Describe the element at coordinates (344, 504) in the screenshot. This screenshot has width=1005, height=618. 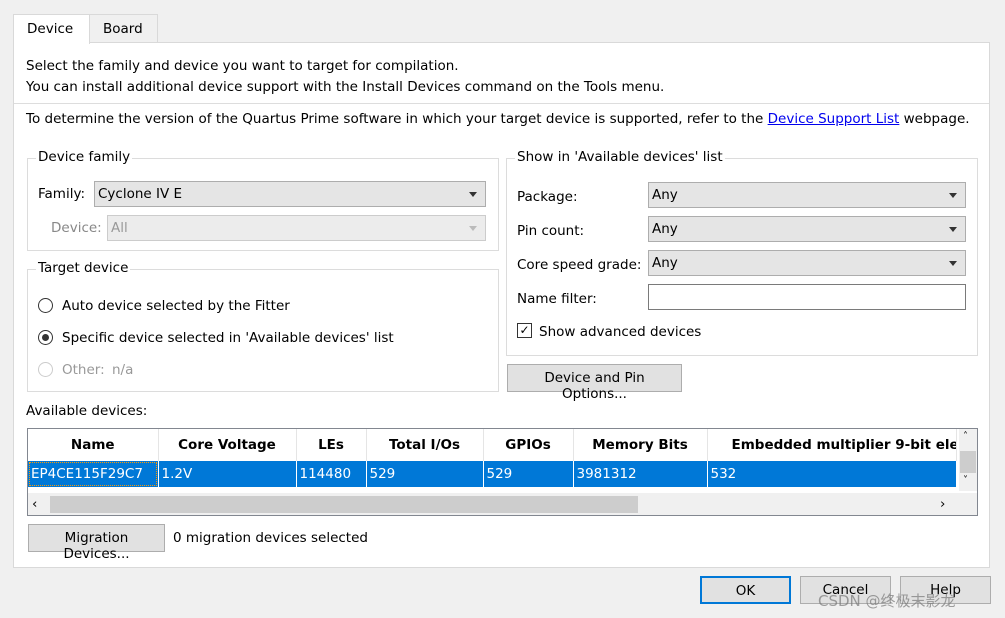
I see `horizontal-scroll-thumb` at that location.